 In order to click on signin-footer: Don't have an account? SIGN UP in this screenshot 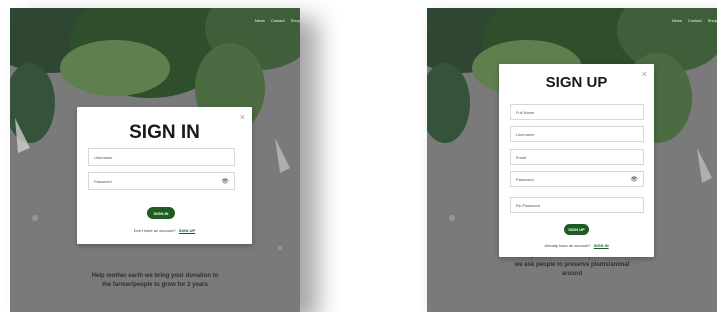, I will do `click(164, 230)`.